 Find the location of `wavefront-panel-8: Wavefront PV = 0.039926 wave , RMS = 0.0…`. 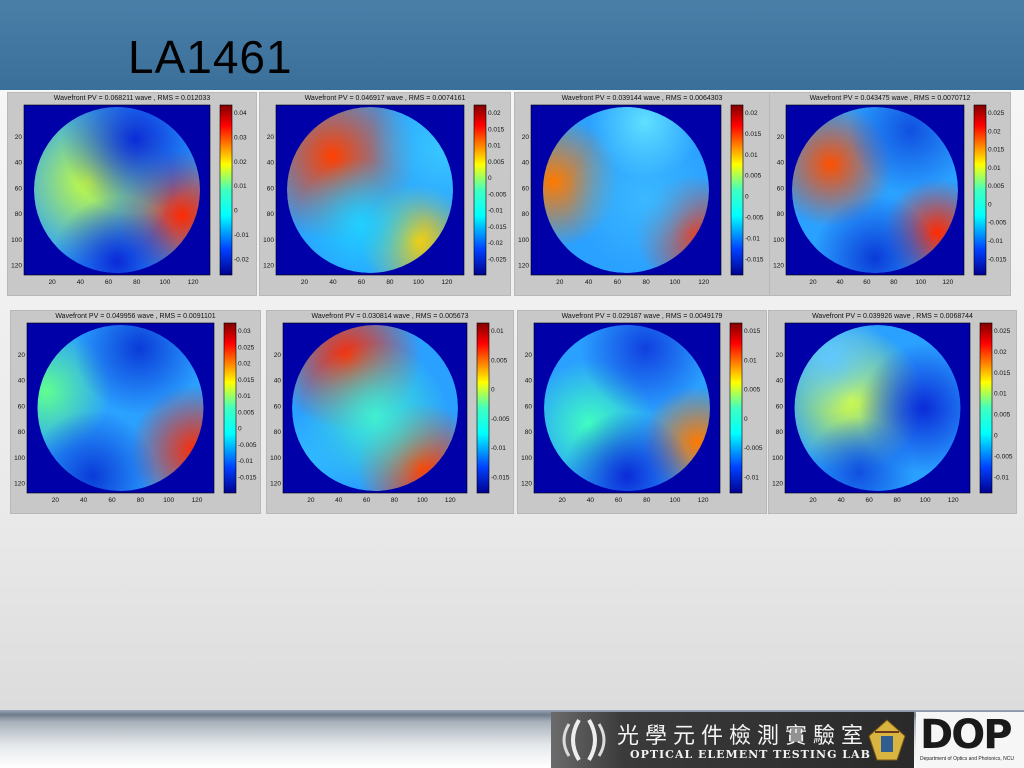

wavefront-panel-8: Wavefront PV = 0.039926 wave , RMS = 0.0… is located at coordinates (892, 412).